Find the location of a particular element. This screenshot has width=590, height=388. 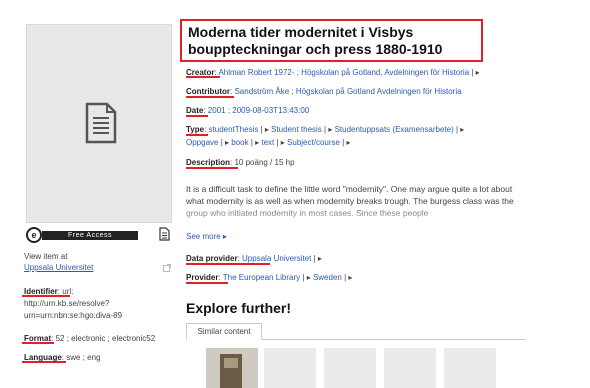

language-label: Language is located at coordinates (43, 357).